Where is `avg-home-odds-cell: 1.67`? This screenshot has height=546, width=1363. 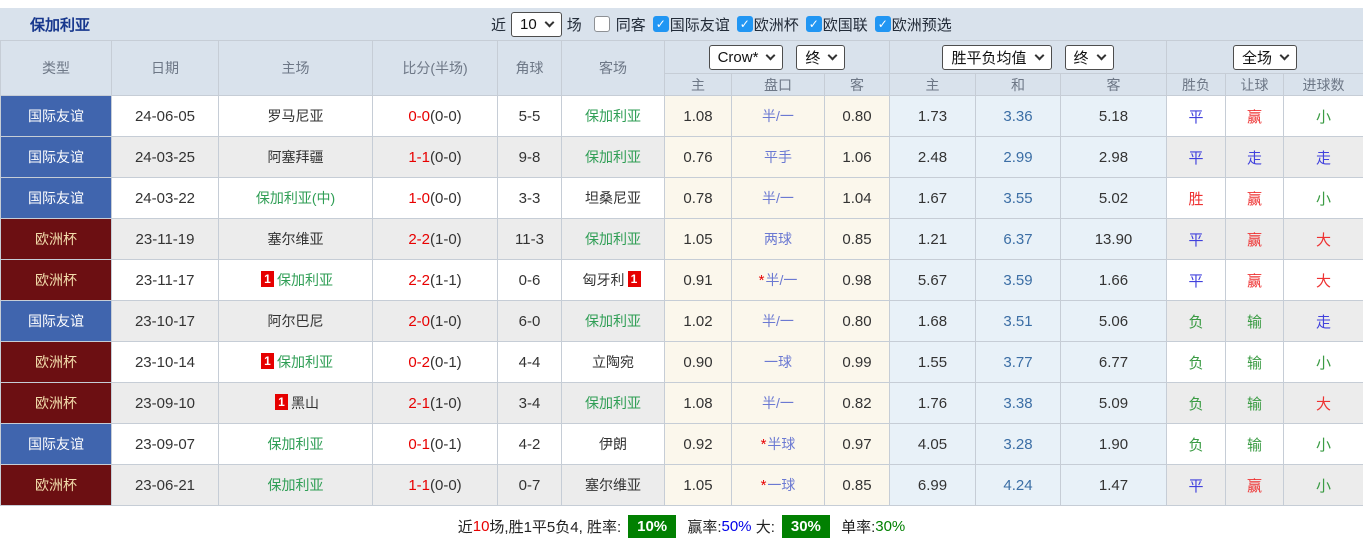
avg-home-odds-cell: 1.67 is located at coordinates (933, 198).